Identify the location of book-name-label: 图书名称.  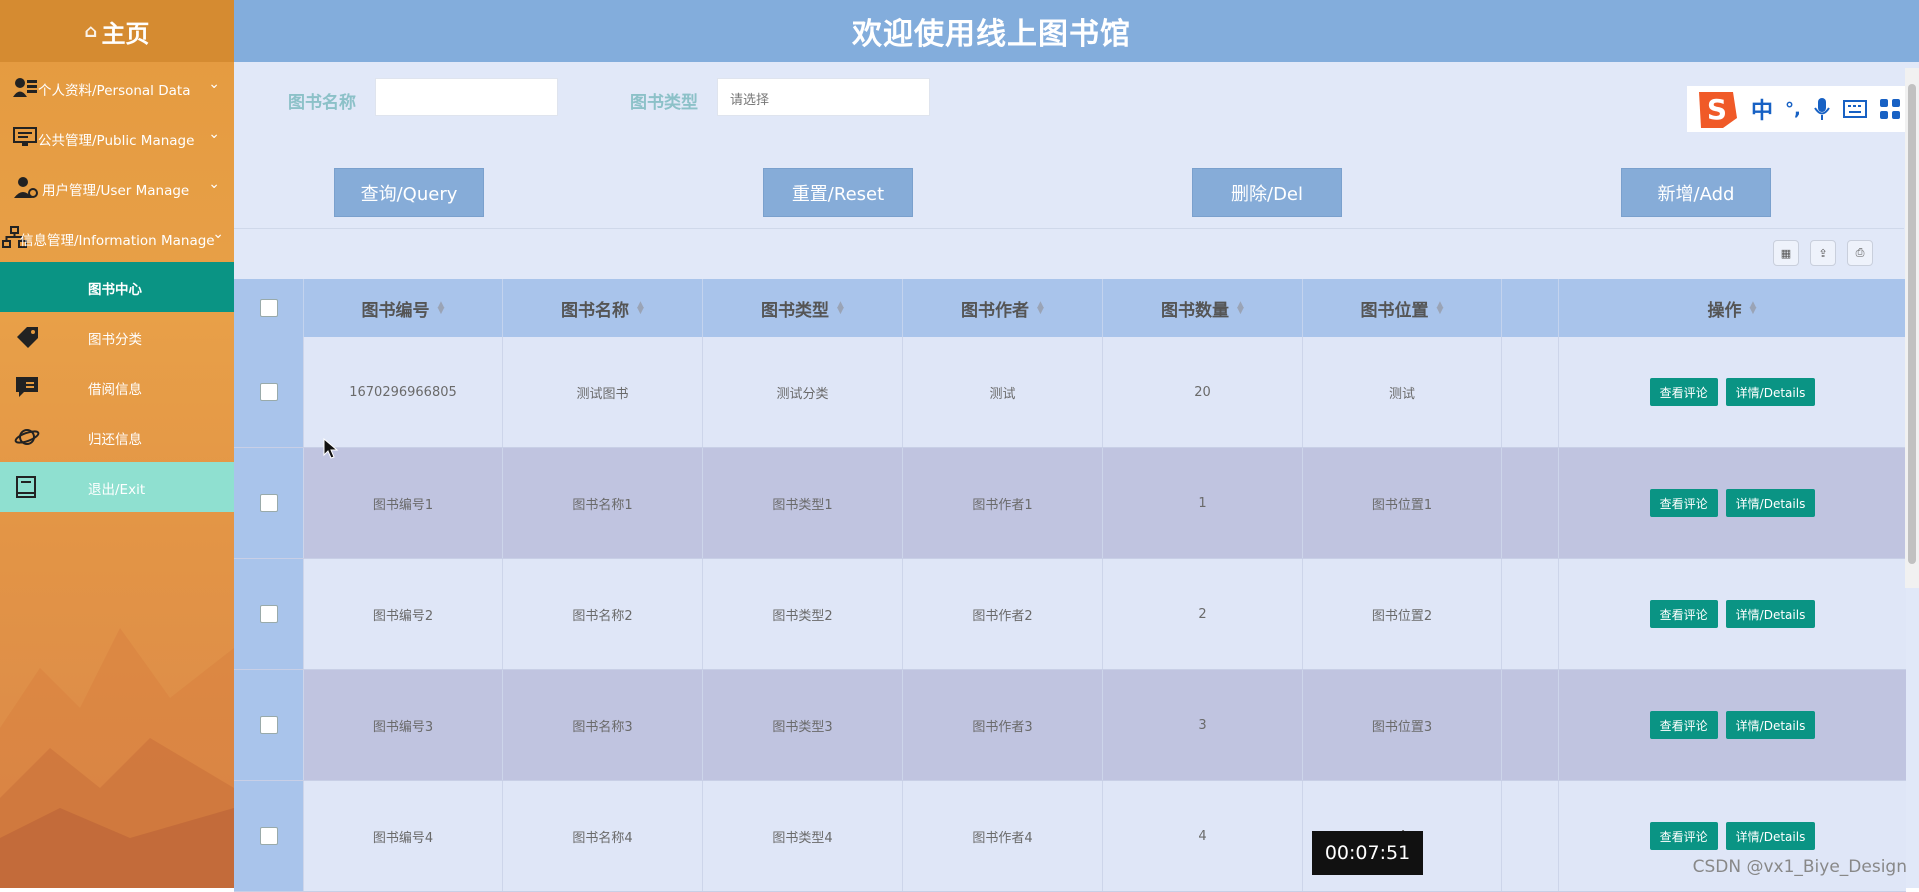
(322, 103).